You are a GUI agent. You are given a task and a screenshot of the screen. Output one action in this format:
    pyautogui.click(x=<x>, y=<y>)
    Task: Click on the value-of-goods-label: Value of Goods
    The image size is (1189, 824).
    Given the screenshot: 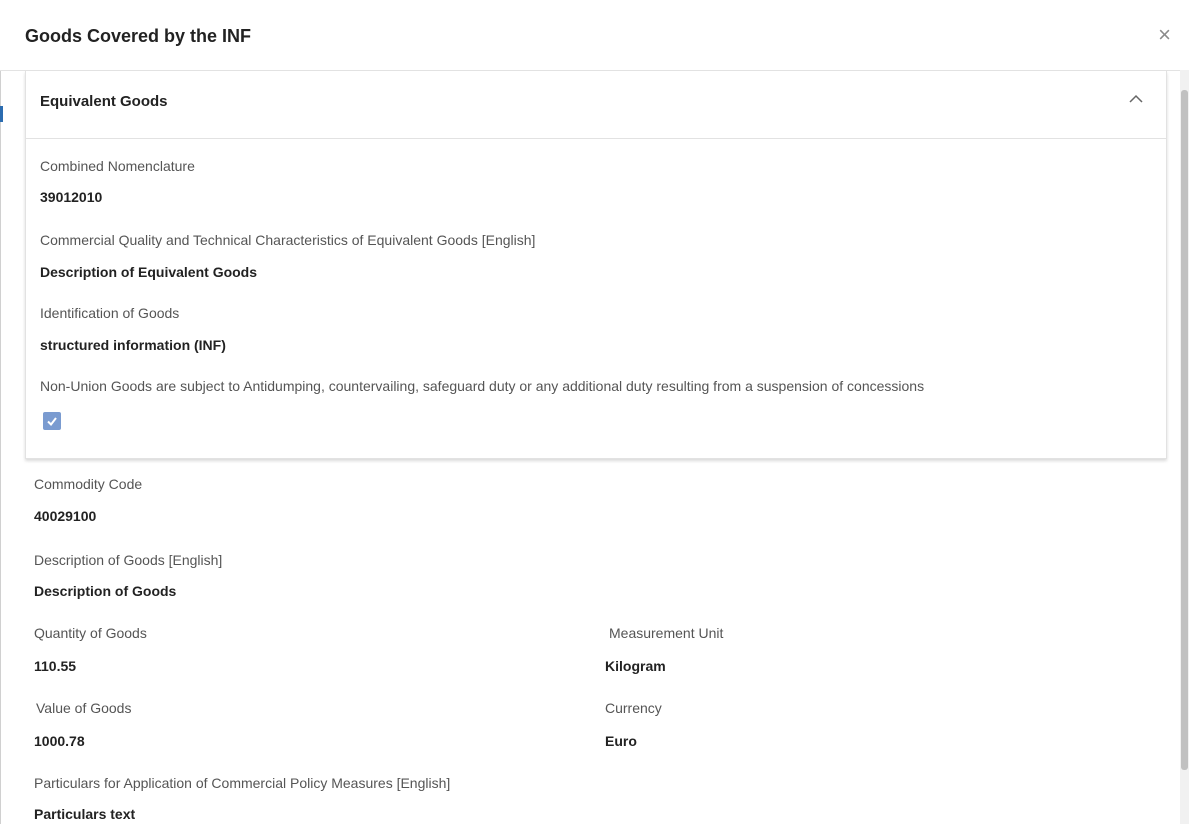 What is the action you would take?
    pyautogui.click(x=84, y=708)
    